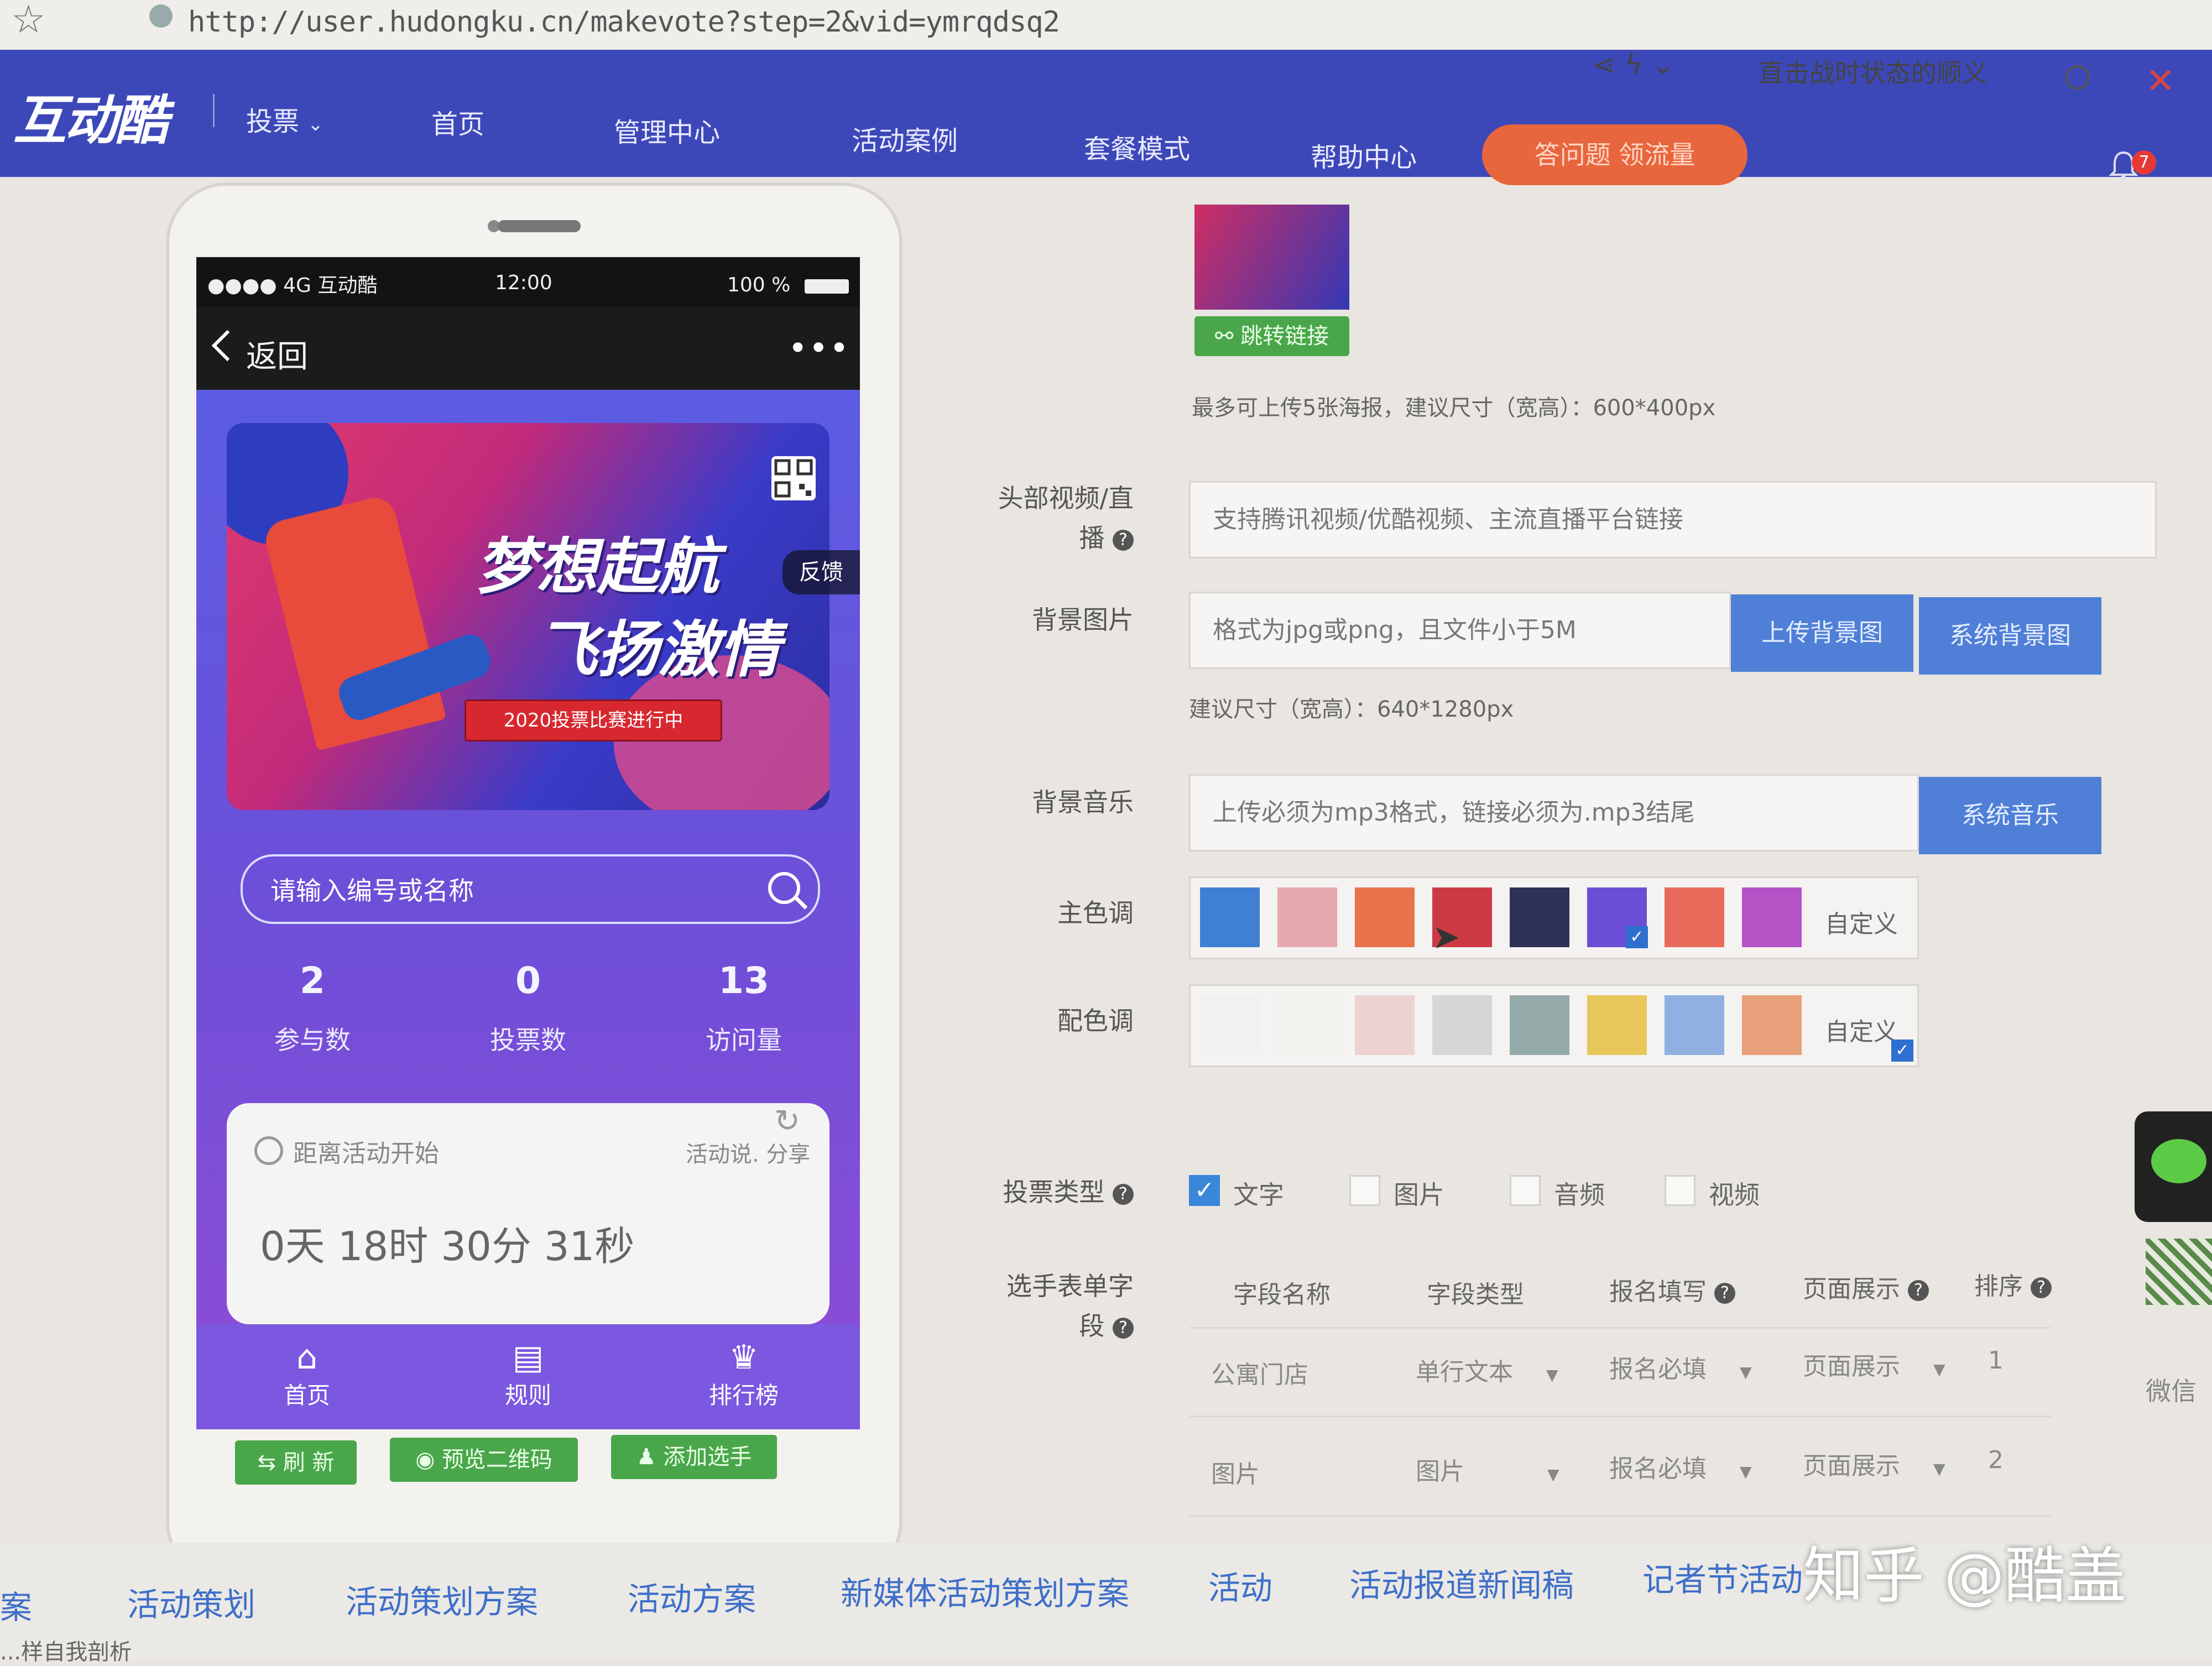  I want to click on bg-image-input: 格式为jpg或png，且文件小于5M, so click(1460, 630).